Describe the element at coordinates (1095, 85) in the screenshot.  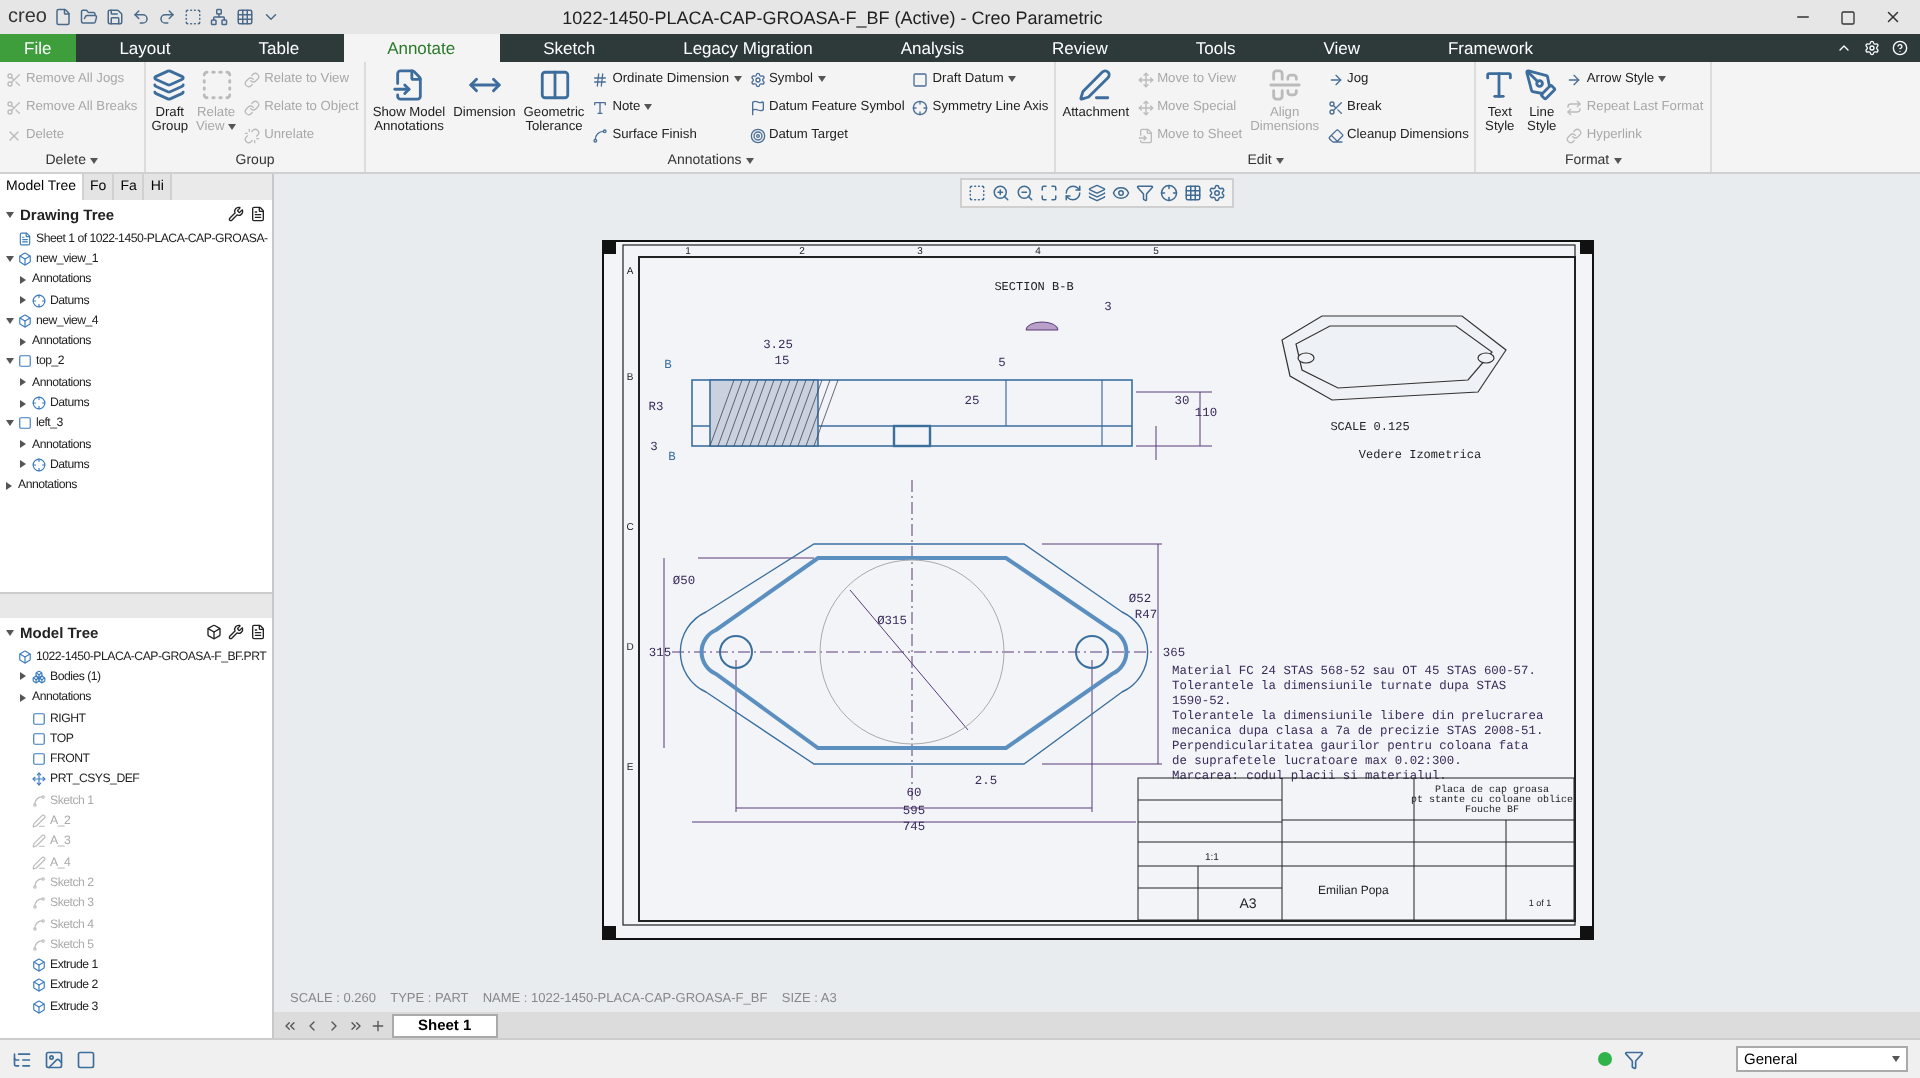
I see `pen-icon` at that location.